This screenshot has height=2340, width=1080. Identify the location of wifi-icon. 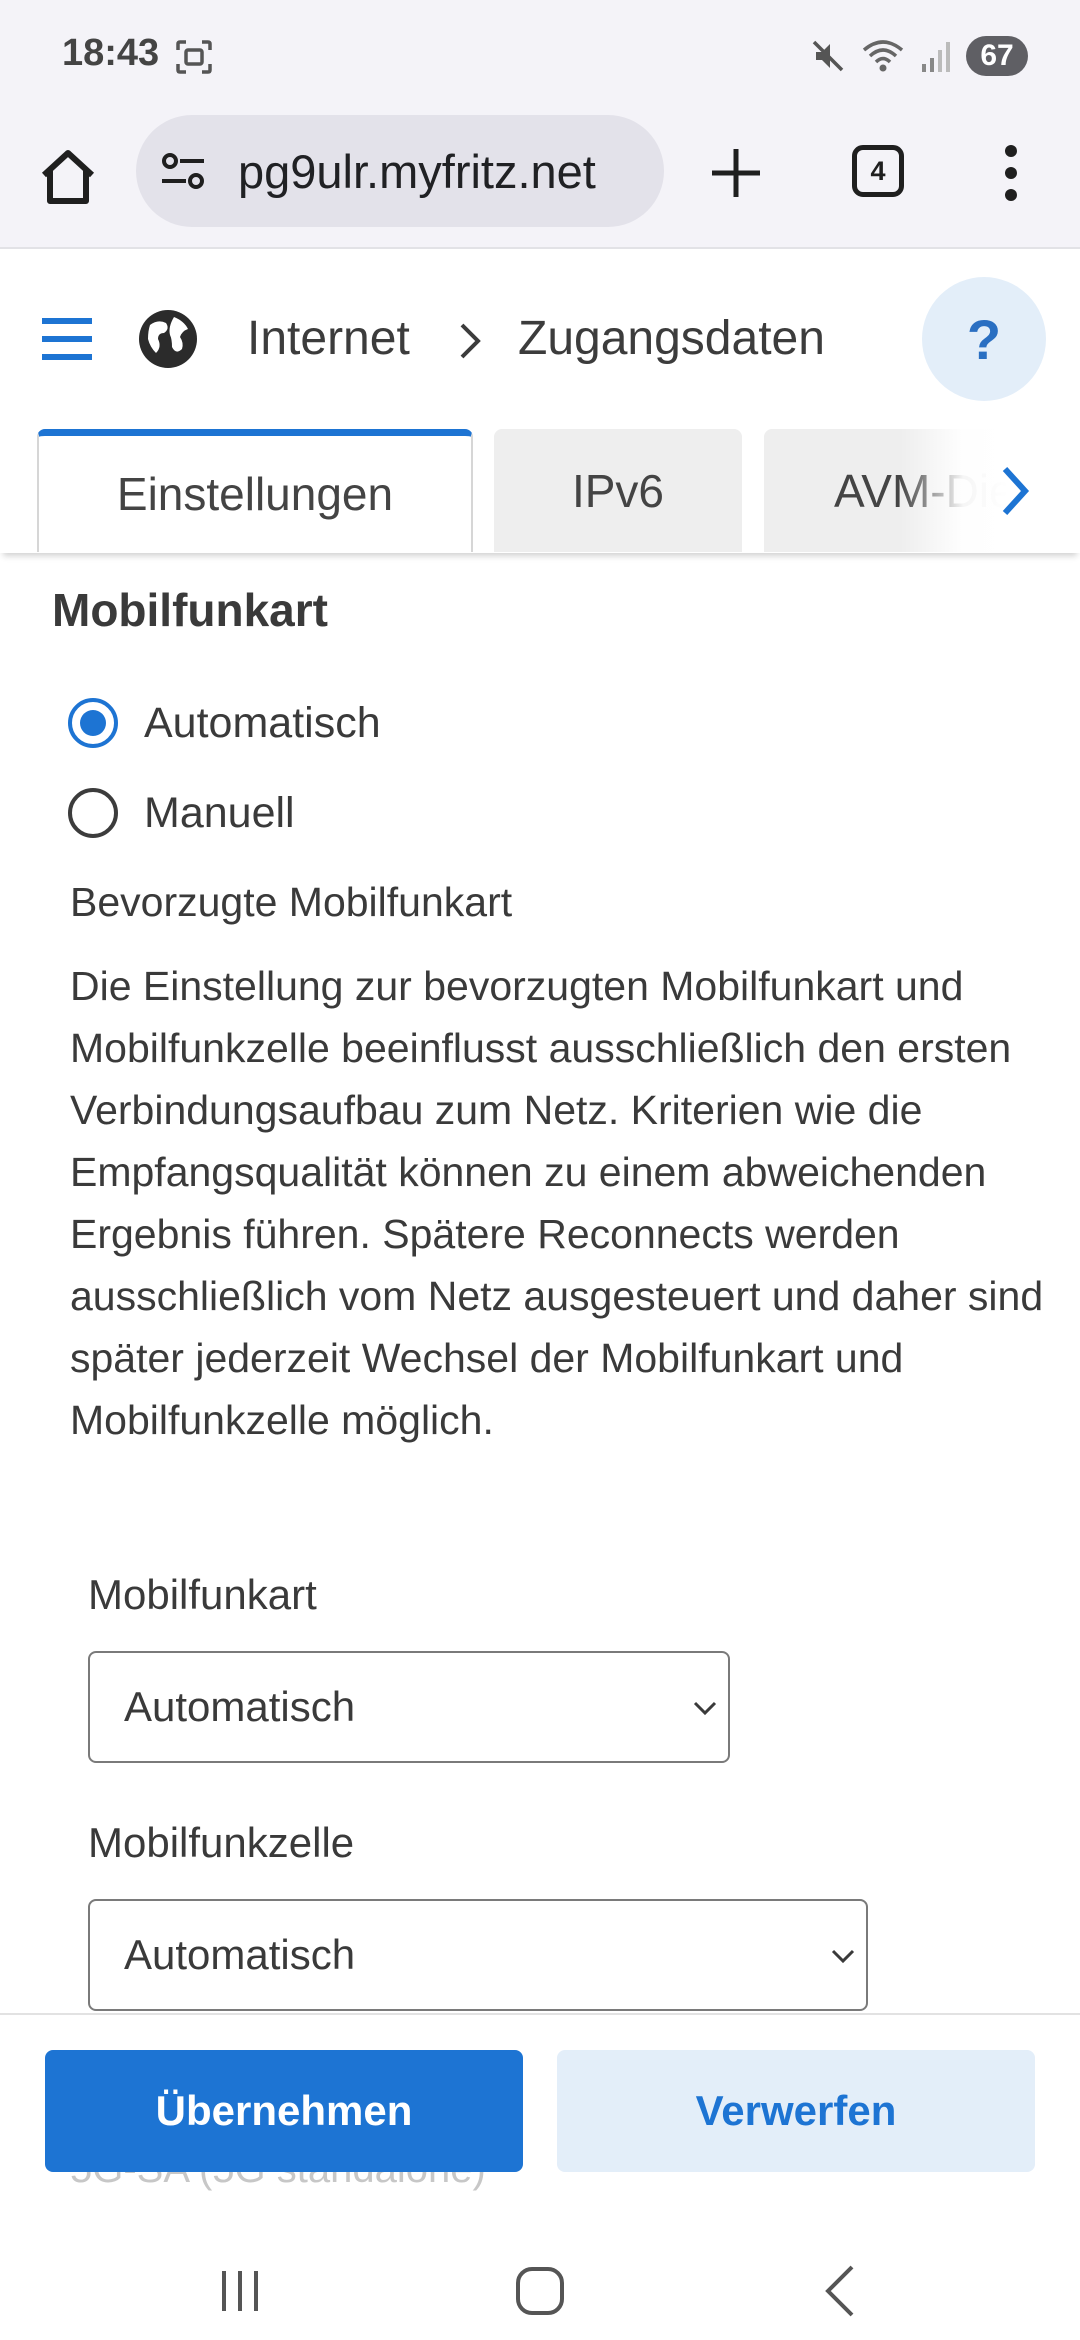
(883, 56).